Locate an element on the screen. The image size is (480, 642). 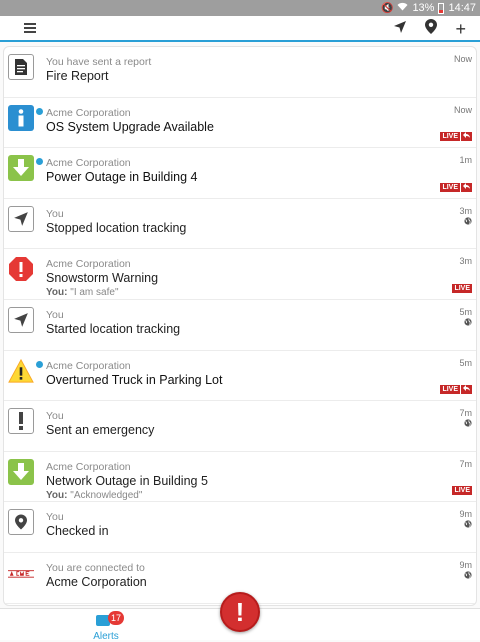
document-icon is located at coordinates (21, 67).